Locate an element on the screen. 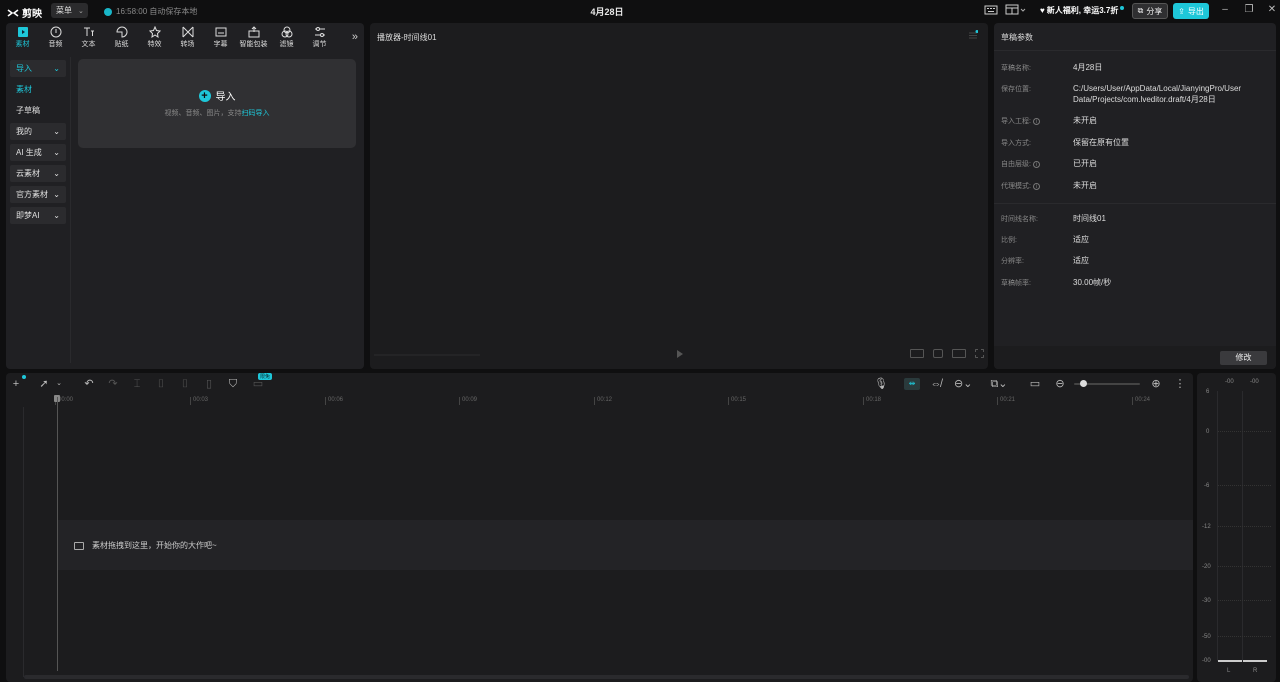 This screenshot has height=682, width=1280. sidebar-item-cloud: 云素材 ⌄ is located at coordinates (38, 173).